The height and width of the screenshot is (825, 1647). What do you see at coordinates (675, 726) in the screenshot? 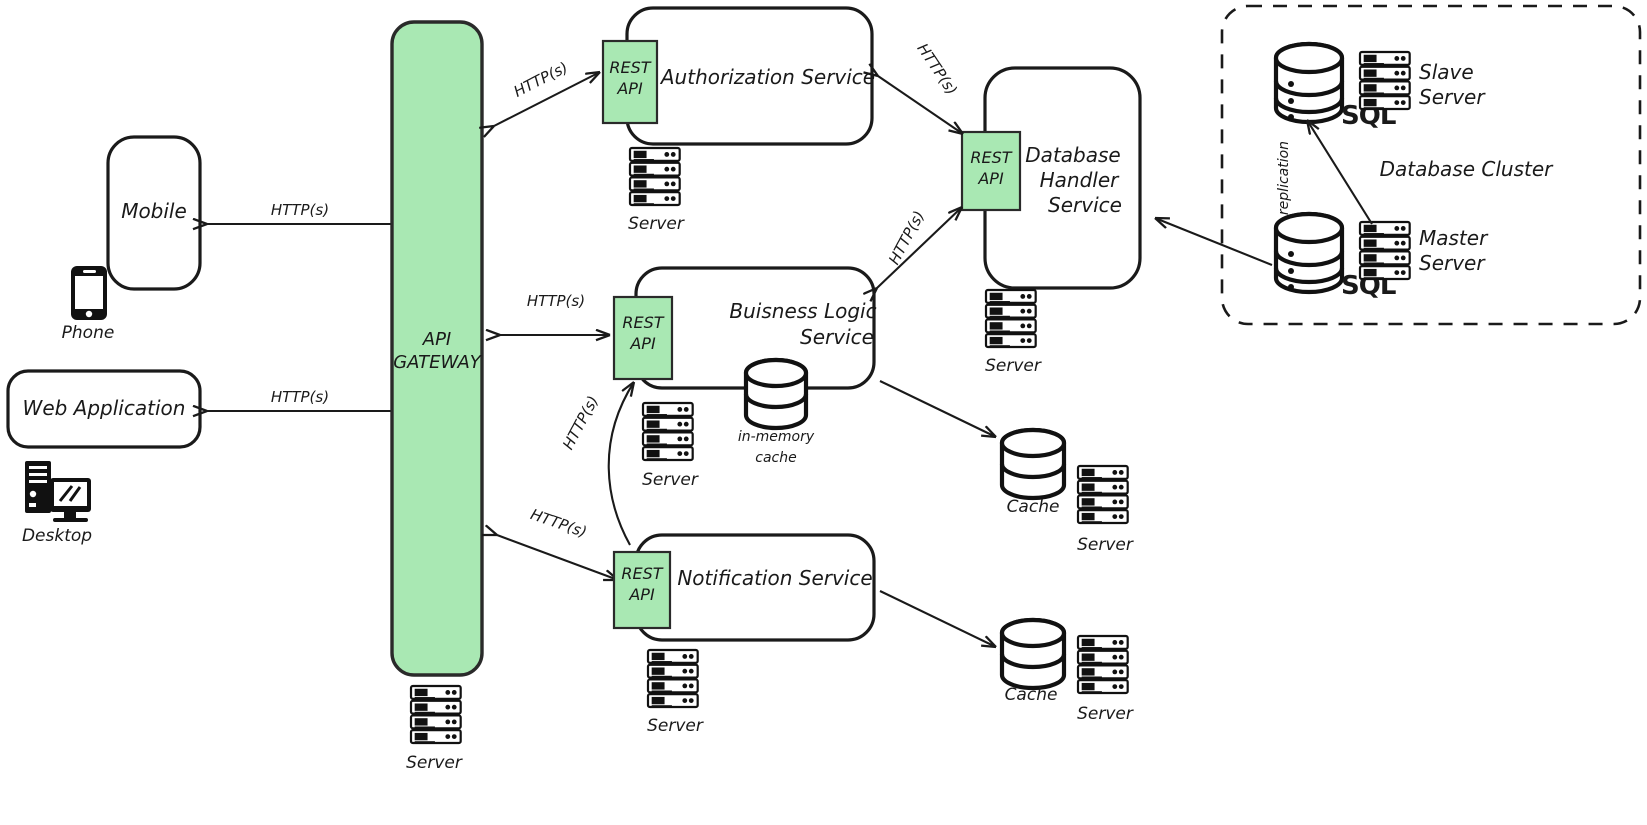
I see `service-notification-server-label: Server` at bounding box center [675, 726].